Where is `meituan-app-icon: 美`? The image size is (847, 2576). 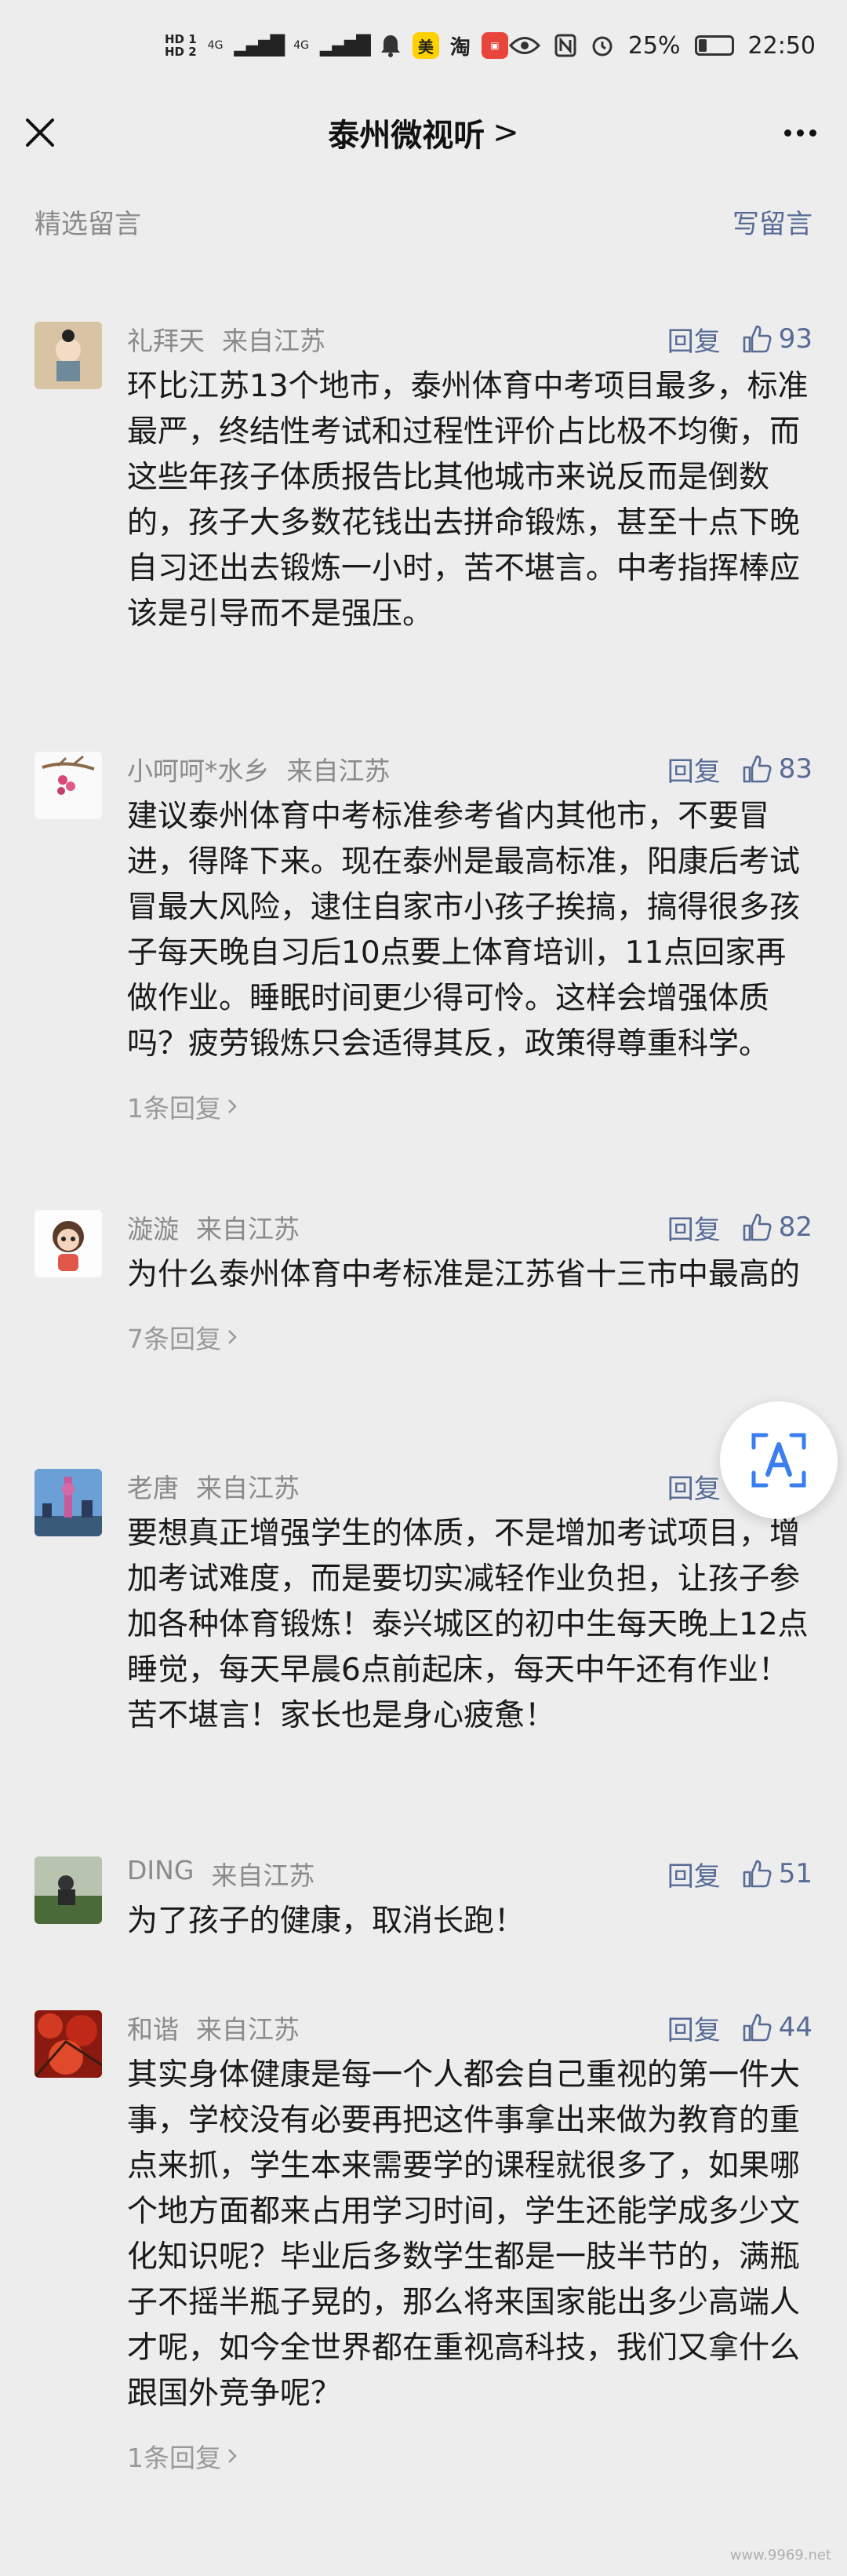 meituan-app-icon: 美 is located at coordinates (425, 45).